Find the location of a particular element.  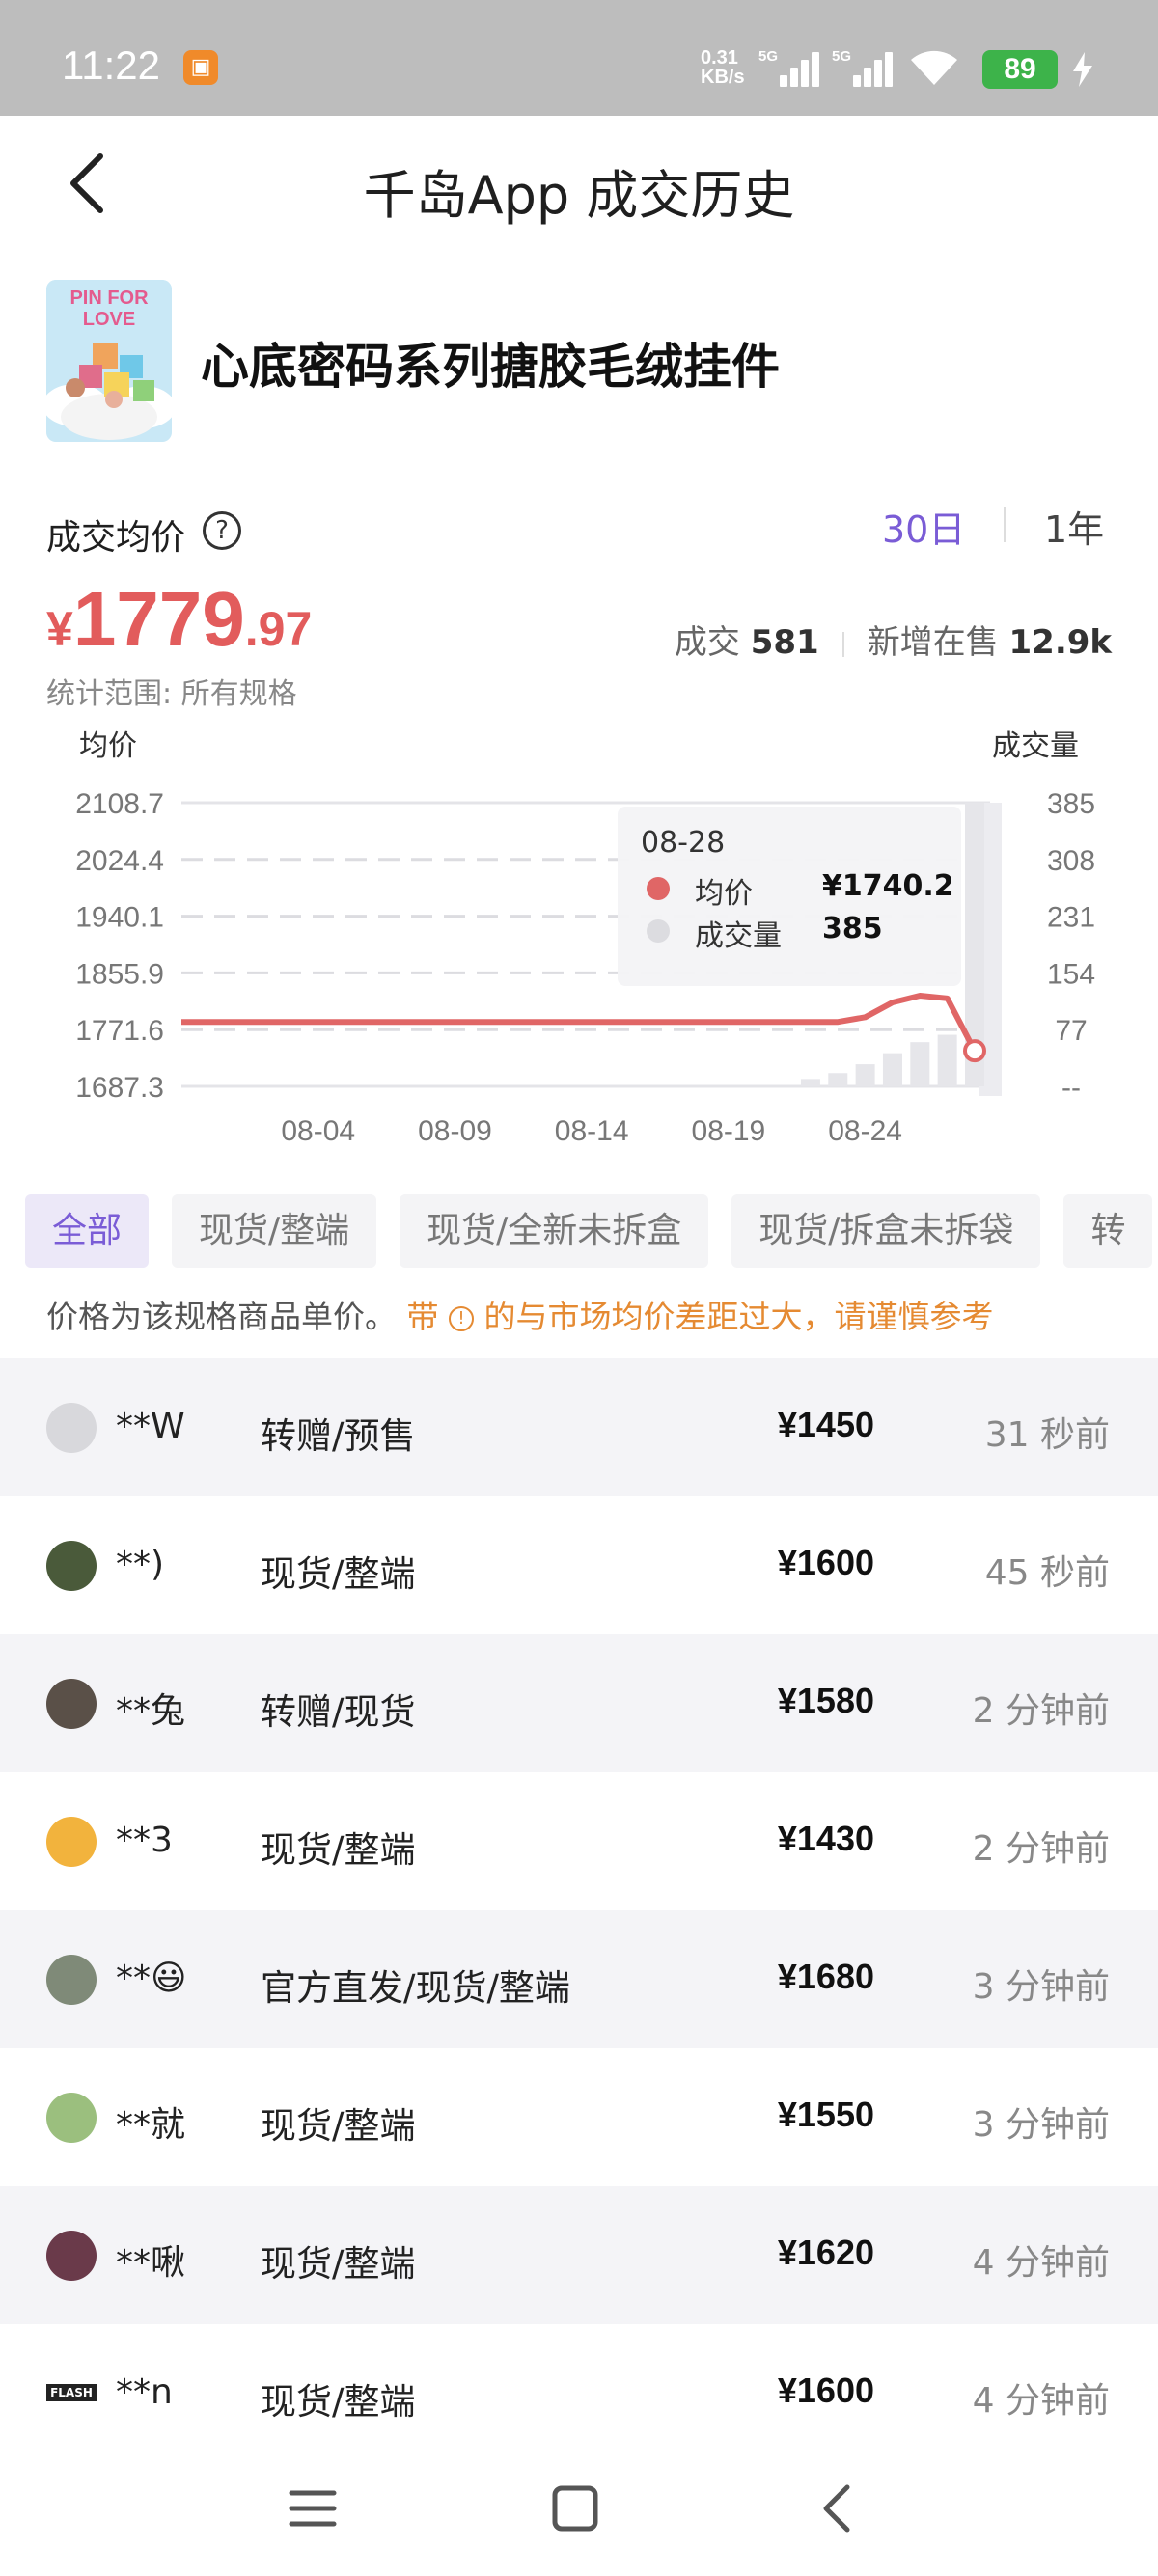

y-tick-label-right: 154 is located at coordinates (1071, 974).